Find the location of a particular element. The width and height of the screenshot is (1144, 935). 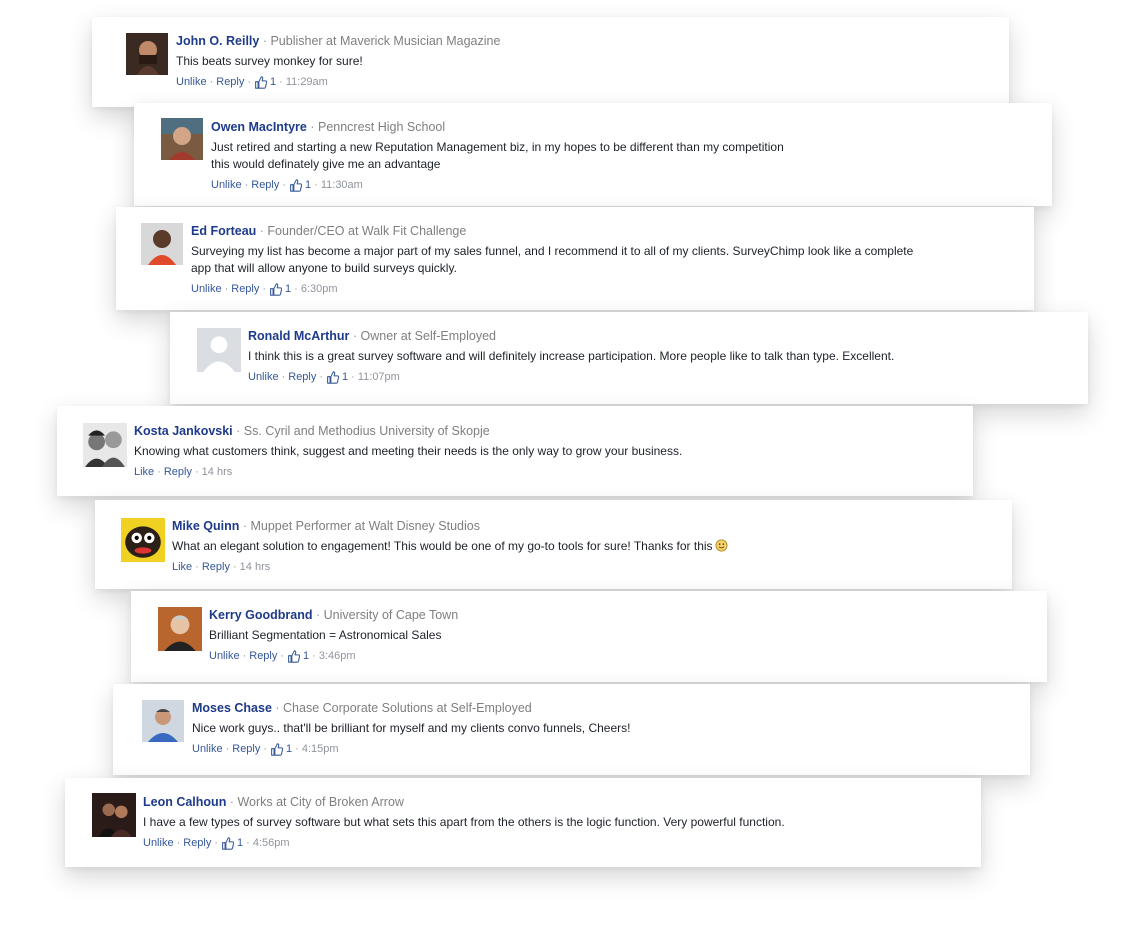

timestamp: 4:56pm is located at coordinates (271, 843).